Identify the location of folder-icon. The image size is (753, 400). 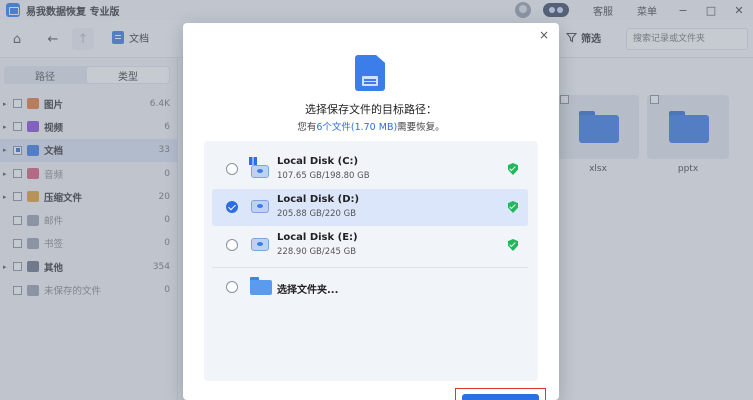
(261, 286).